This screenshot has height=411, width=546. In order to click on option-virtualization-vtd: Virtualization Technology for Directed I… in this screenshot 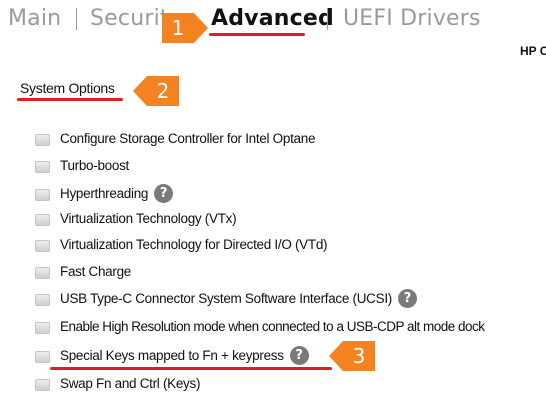, I will do `click(181, 244)`.